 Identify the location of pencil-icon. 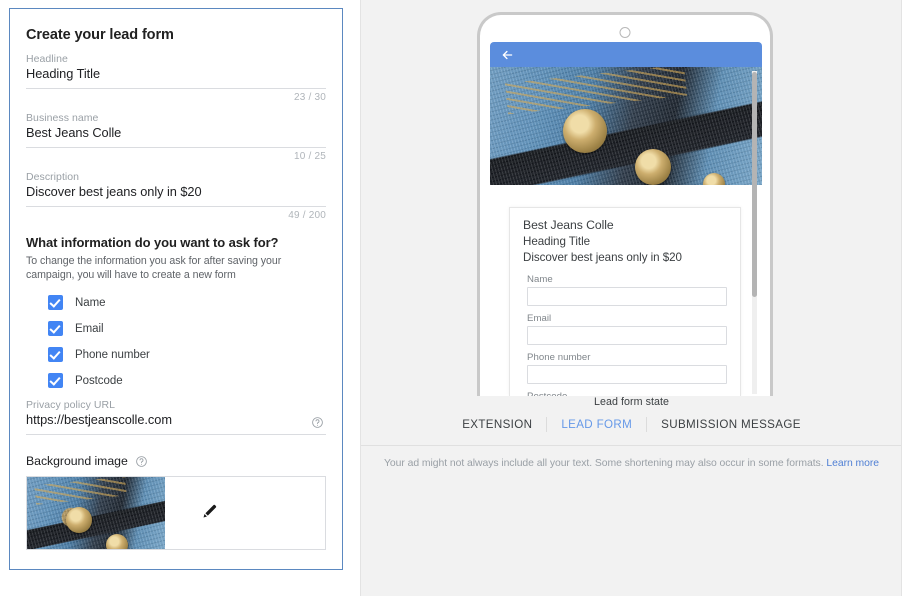
(210, 513).